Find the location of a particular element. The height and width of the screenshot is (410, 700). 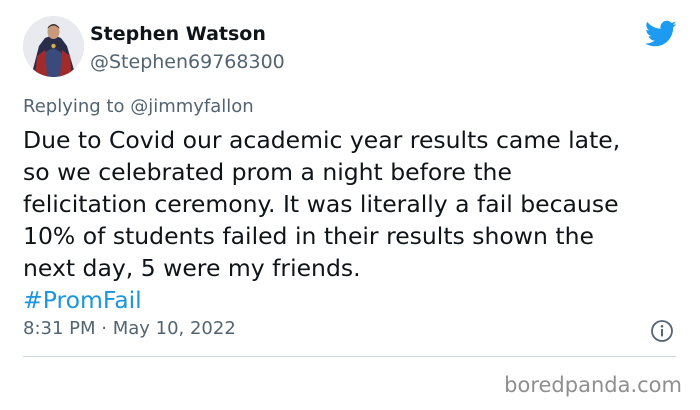

author-display-name: Stephen Watson is located at coordinates (178, 34).